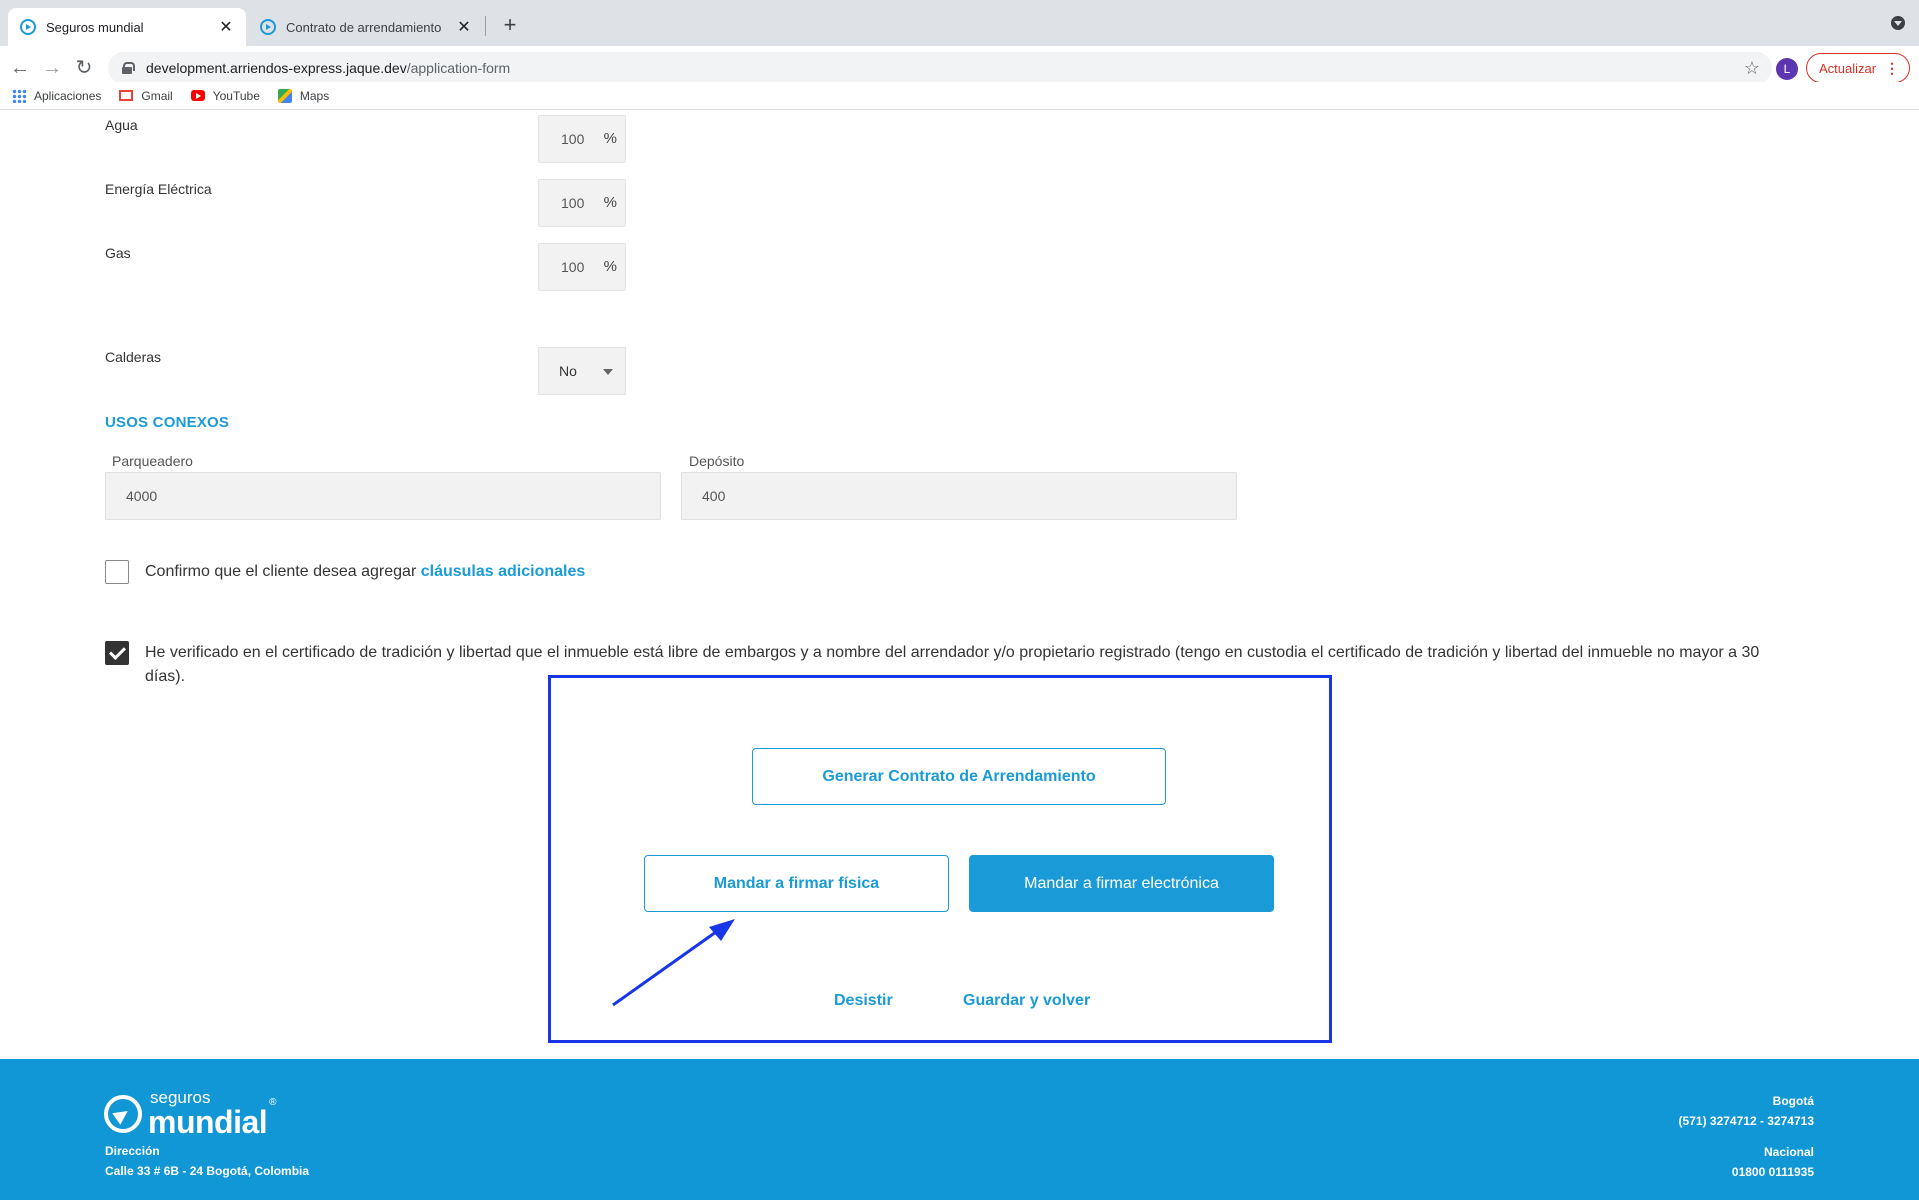 Image resolution: width=1919 pixels, height=1200 pixels. What do you see at coordinates (123, 1113) in the screenshot?
I see `logo-mark-icon` at bounding box center [123, 1113].